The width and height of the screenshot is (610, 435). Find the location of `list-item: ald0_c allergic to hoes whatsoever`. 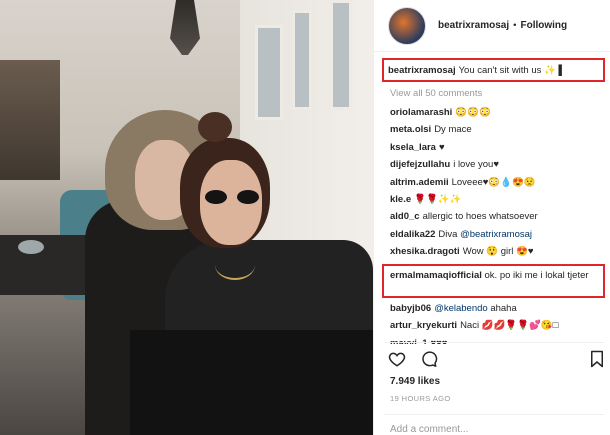

list-item: ald0_c allergic to hoes whatsoever is located at coordinates (497, 216).